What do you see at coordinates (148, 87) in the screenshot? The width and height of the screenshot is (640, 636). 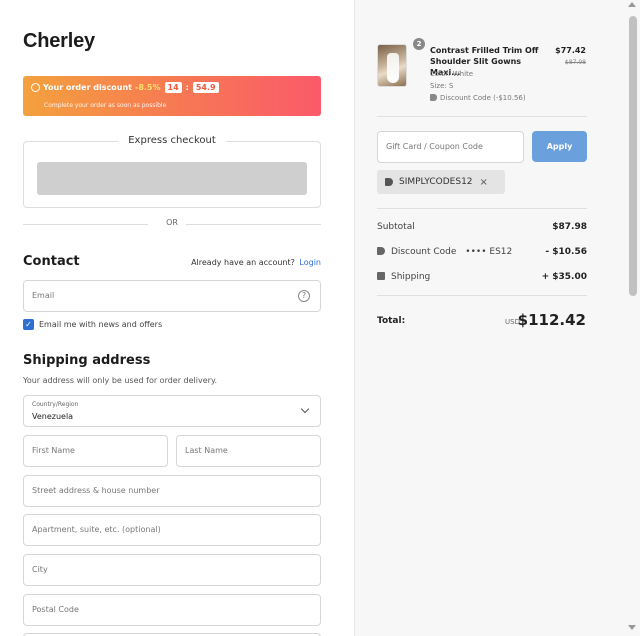 I see `discount-percent: -8.5%` at bounding box center [148, 87].